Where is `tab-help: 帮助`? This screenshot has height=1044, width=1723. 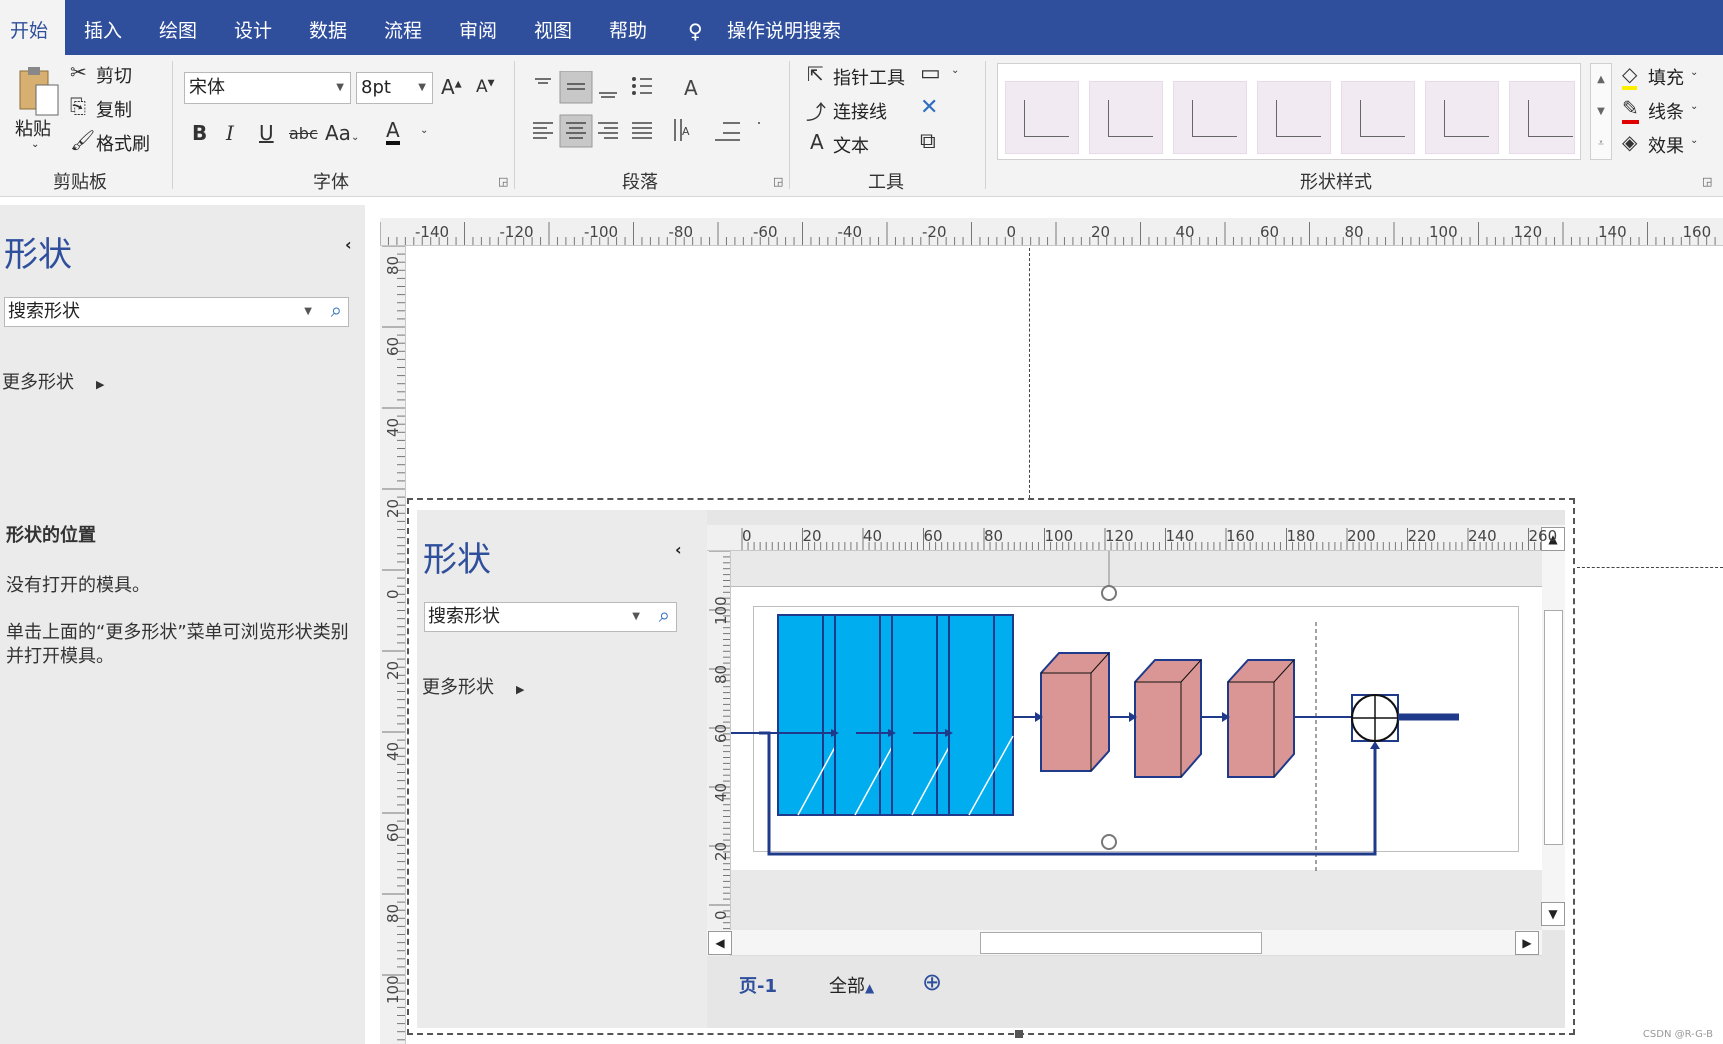
tab-help: 帮助 is located at coordinates (628, 27).